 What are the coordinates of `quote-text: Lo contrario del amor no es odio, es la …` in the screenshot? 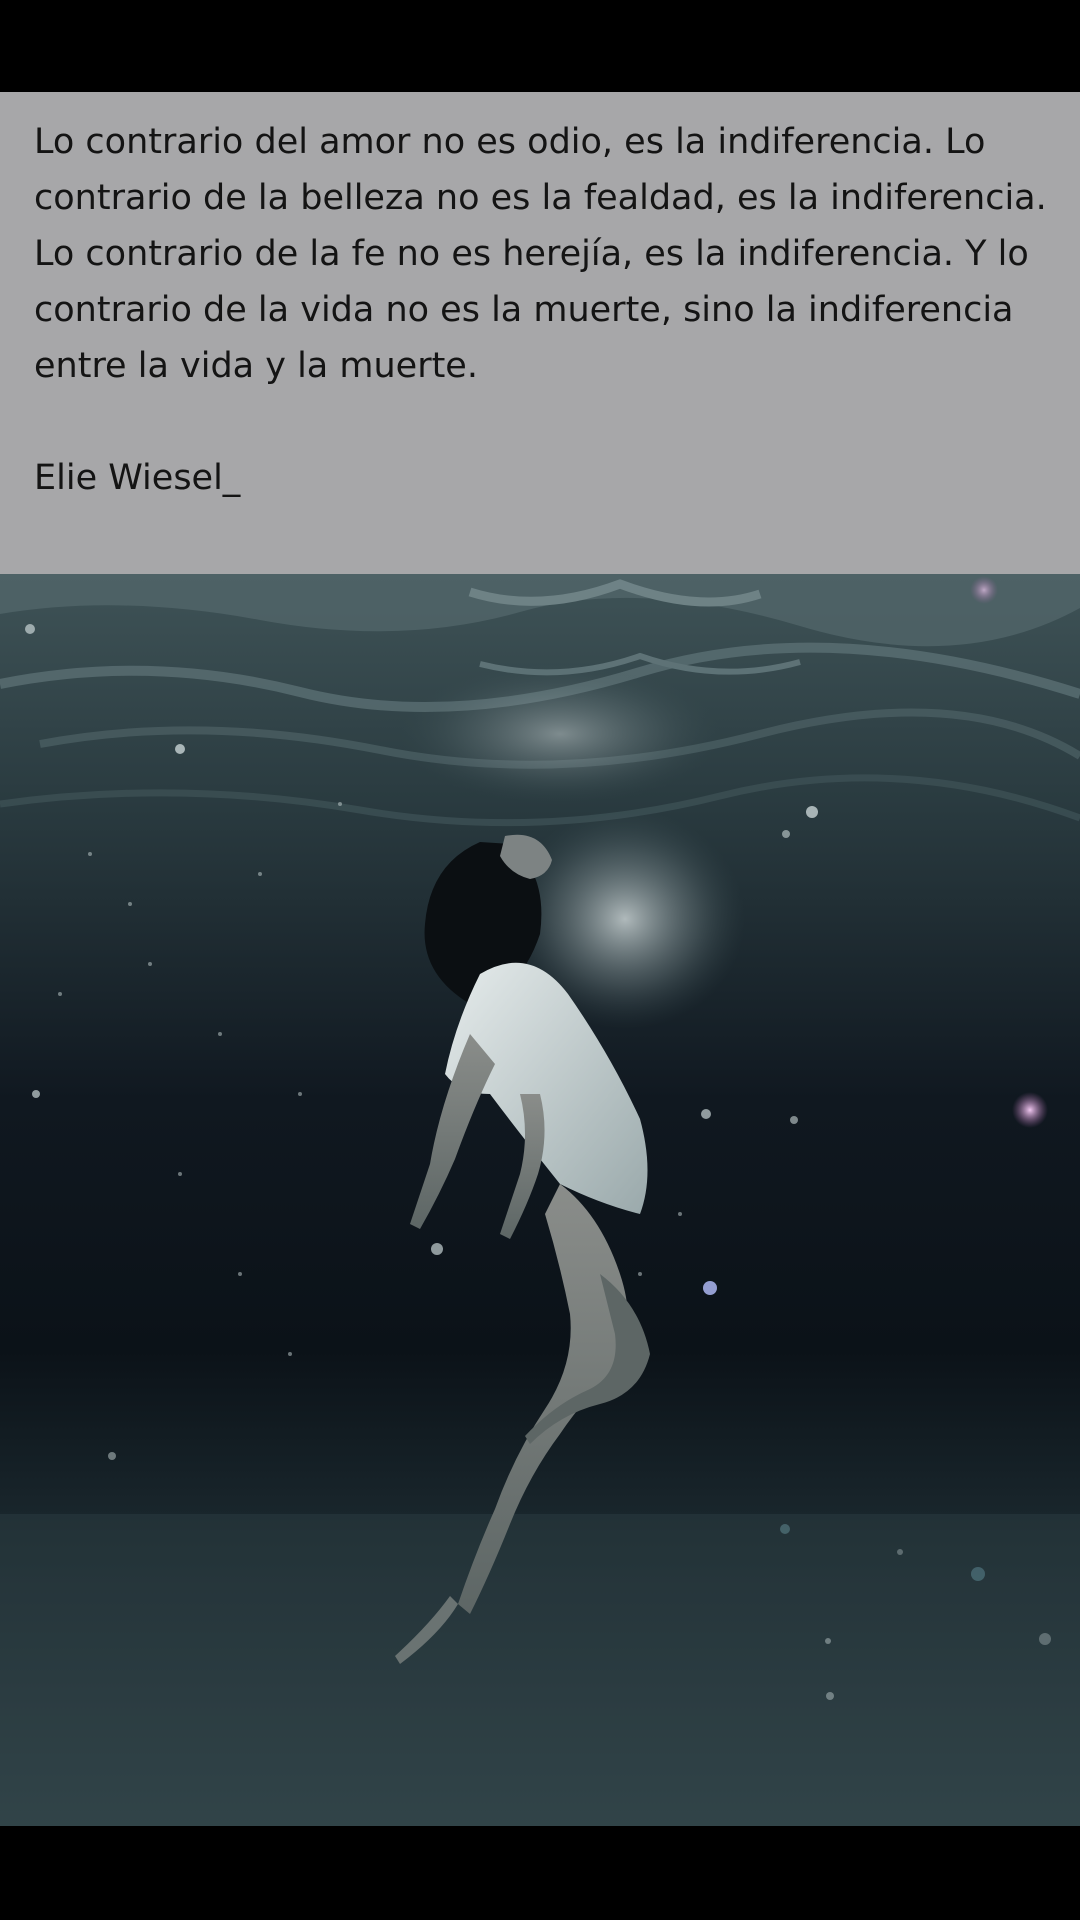 It's located at (540, 254).